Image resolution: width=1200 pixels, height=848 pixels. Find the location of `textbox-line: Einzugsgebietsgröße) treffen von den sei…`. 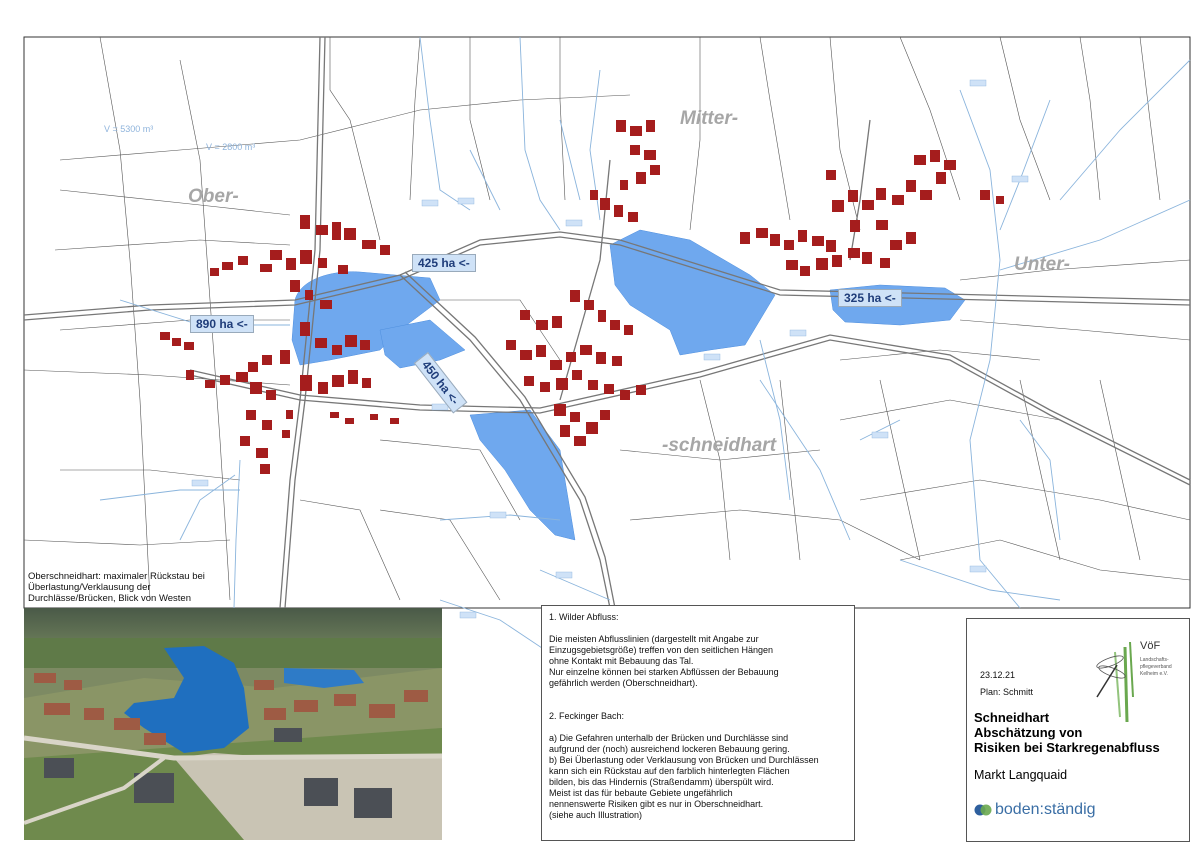

textbox-line: Einzugsgebietsgröße) treffen von den sei… is located at coordinates (661, 650).